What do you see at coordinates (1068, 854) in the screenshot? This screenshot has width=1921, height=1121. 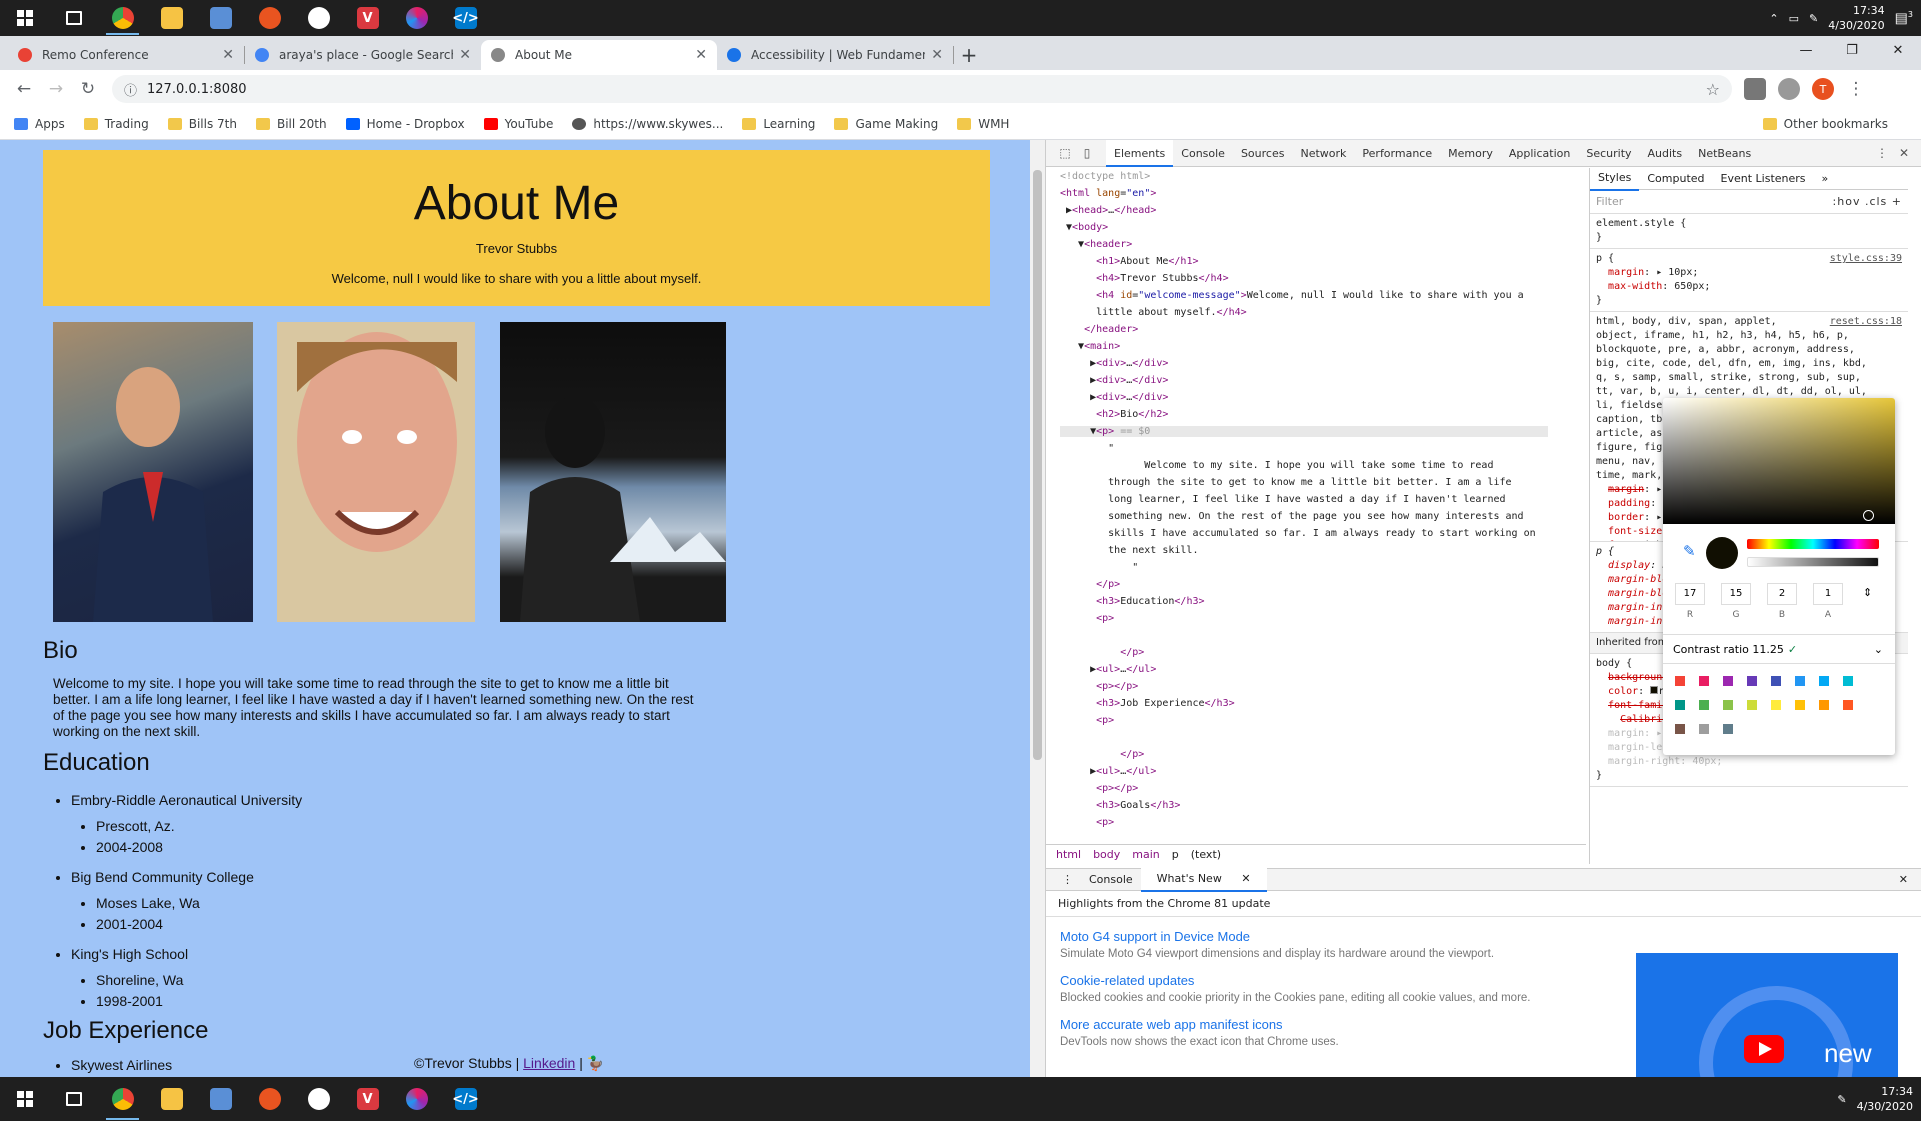 I see `crumb-html: html` at bounding box center [1068, 854].